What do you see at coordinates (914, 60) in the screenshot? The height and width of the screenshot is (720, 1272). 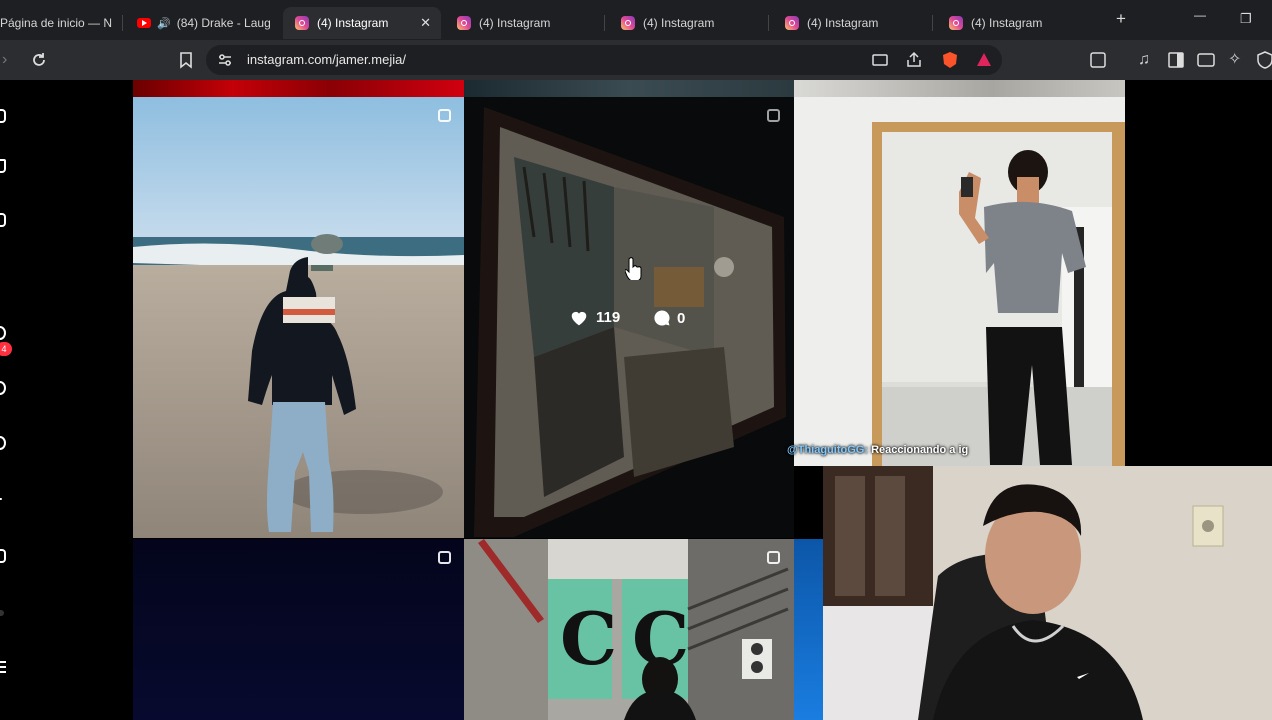 I see `share-icon` at bounding box center [914, 60].